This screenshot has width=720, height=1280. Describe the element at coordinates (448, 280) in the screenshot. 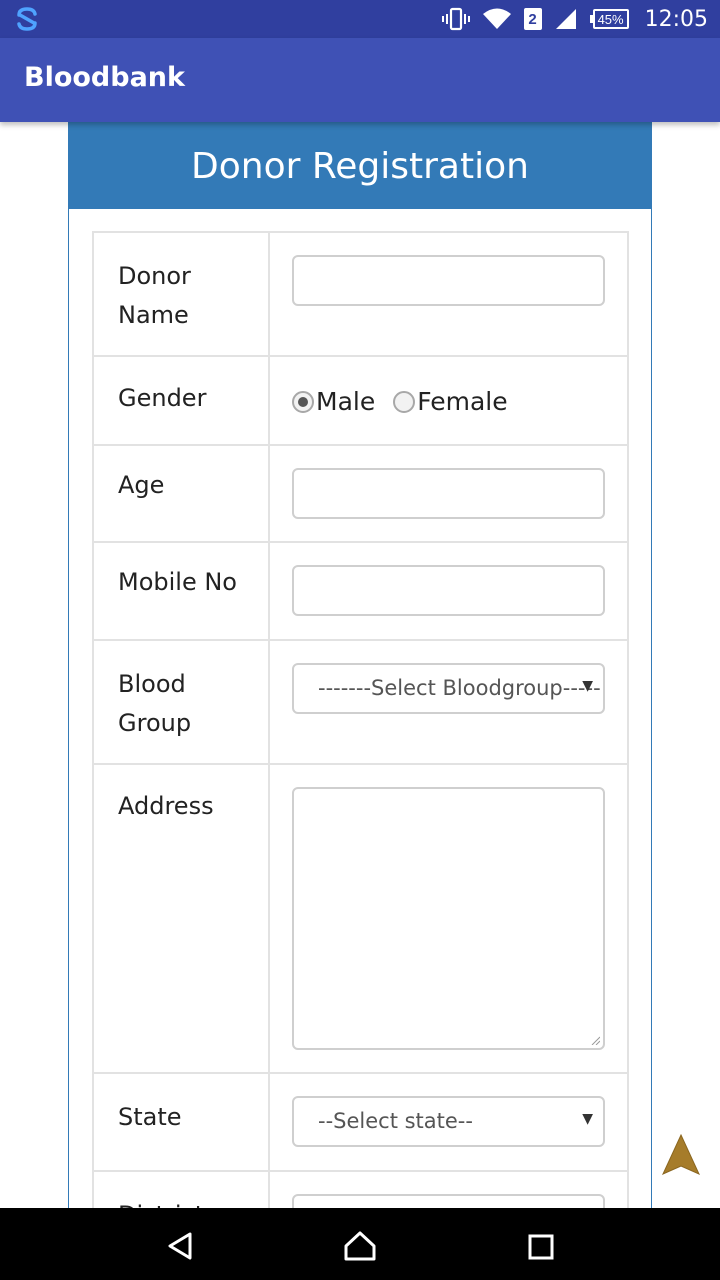

I see `donor-name-input` at that location.